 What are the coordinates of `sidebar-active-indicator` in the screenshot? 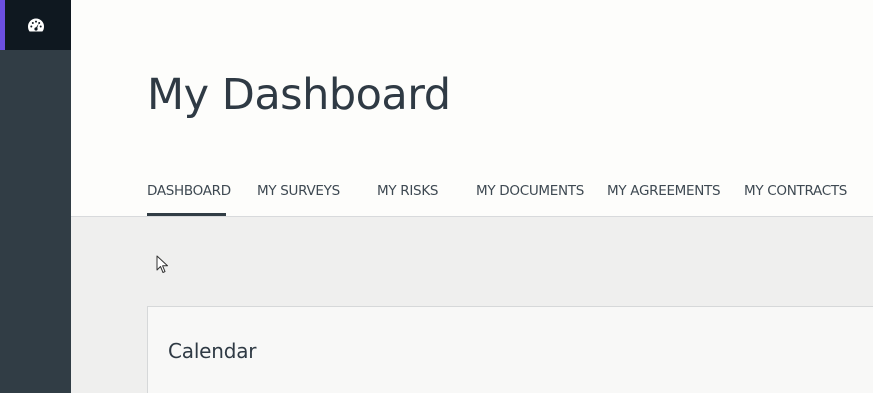 It's located at (2, 25).